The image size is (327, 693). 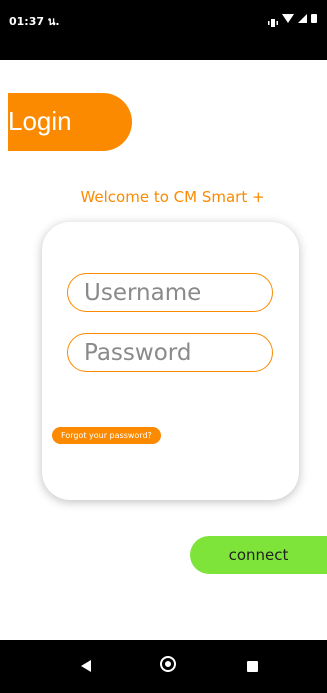 I want to click on back-icon, so click(x=86, y=666).